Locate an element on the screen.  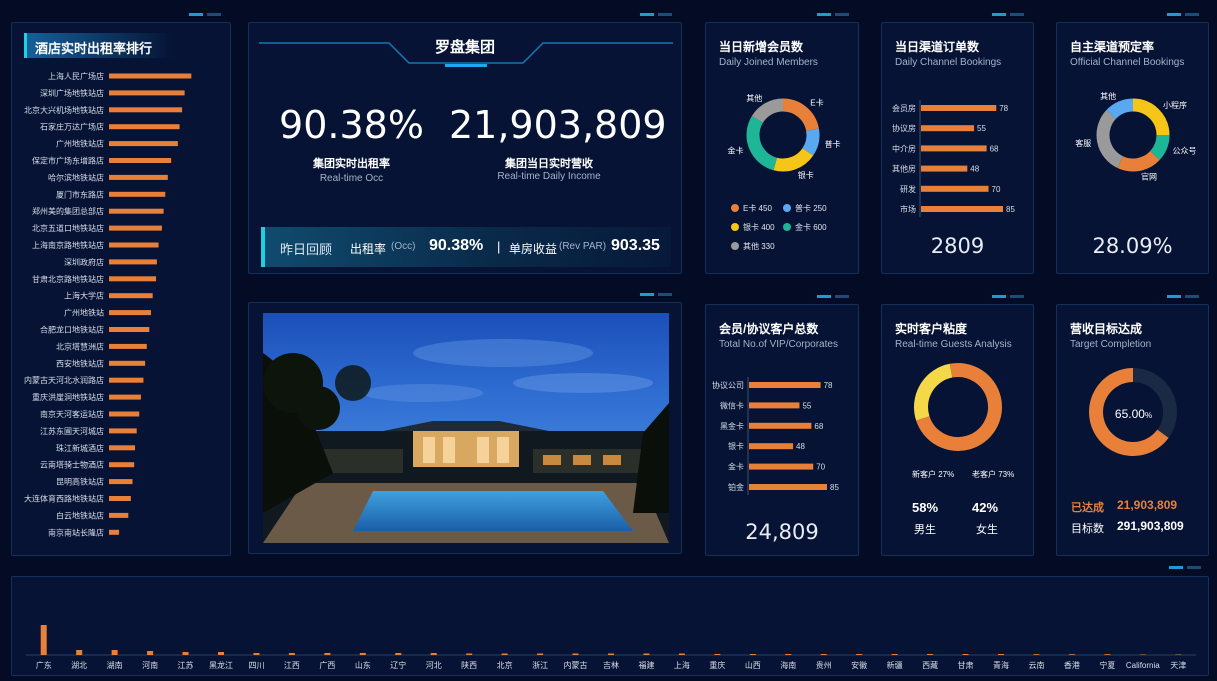
bar-value: 48 is located at coordinates (800, 446).